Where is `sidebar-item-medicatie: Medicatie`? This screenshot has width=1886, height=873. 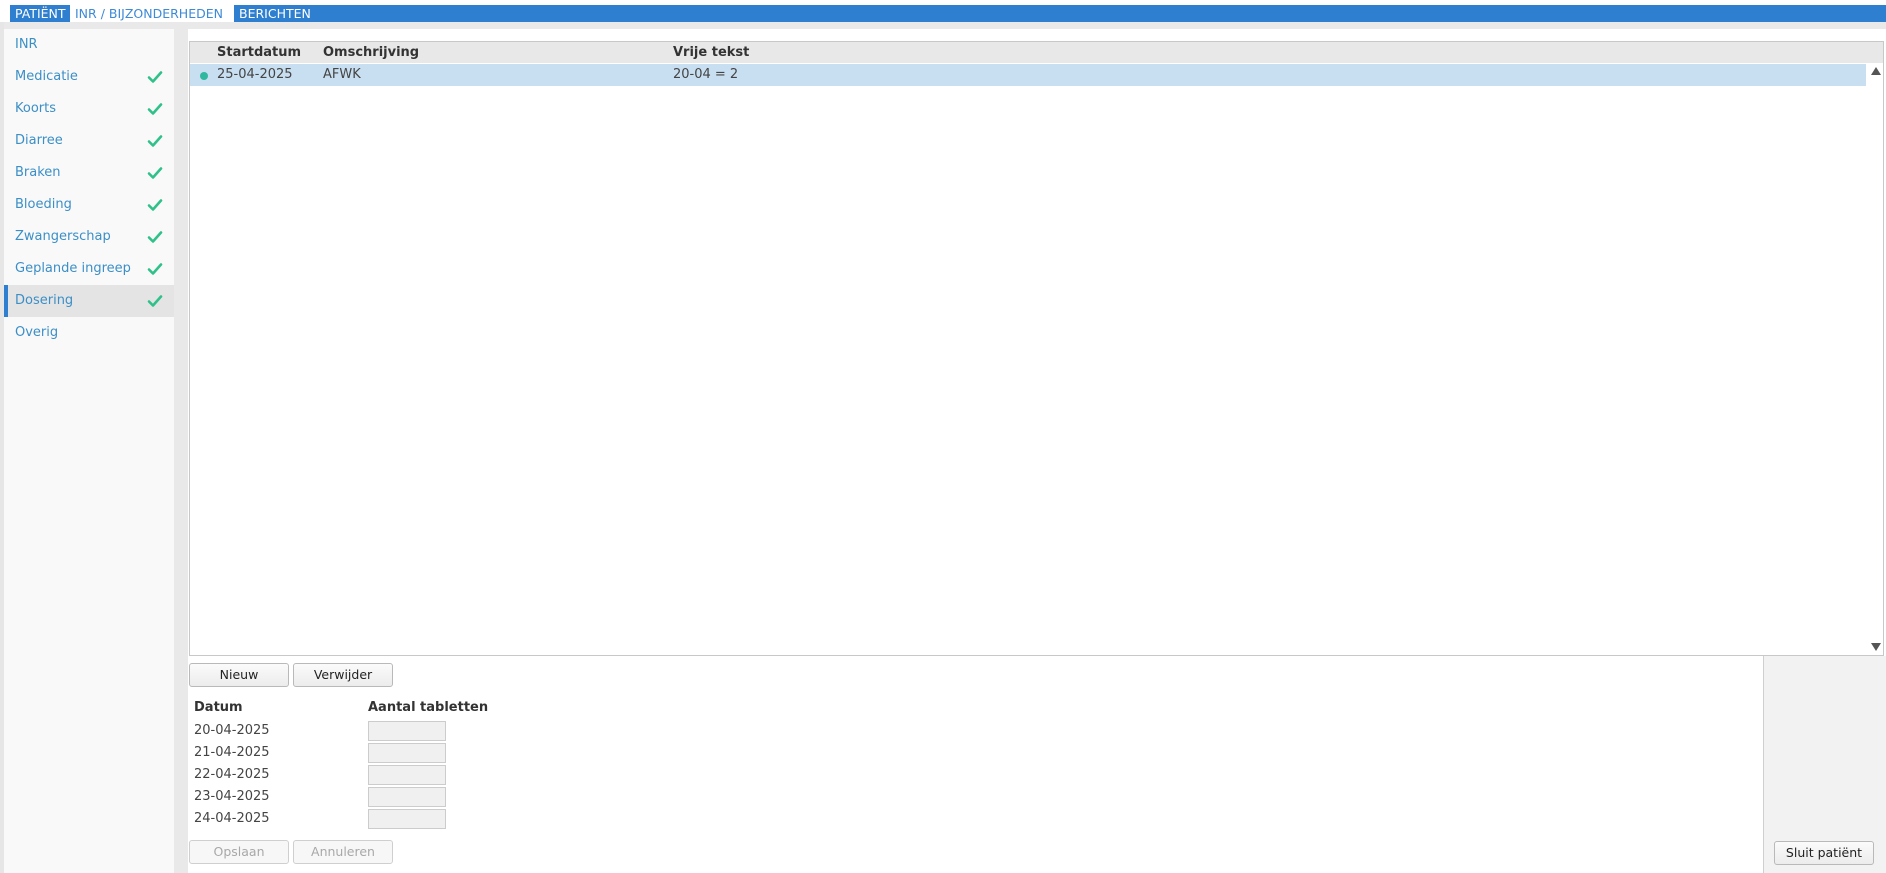 sidebar-item-medicatie: Medicatie is located at coordinates (89, 77).